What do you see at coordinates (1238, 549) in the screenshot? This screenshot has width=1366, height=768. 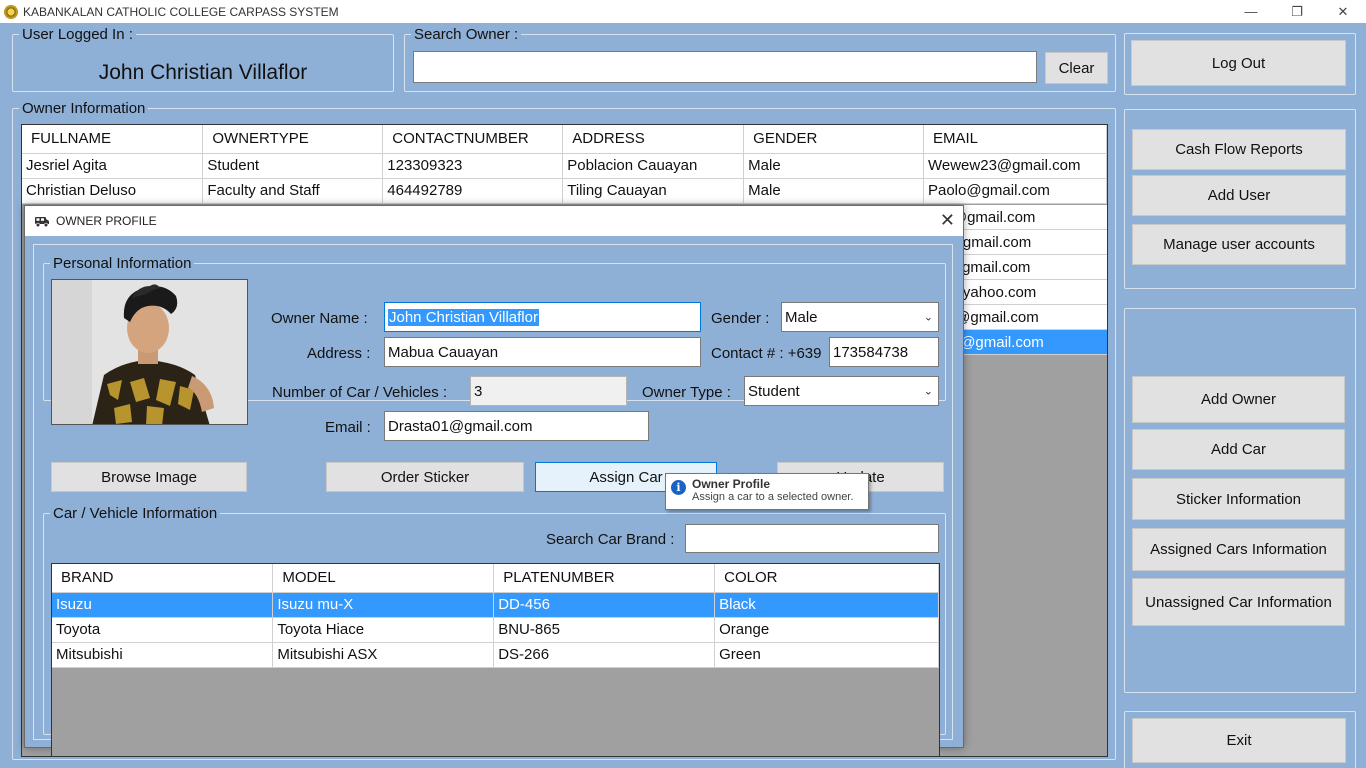 I see `side-menu-button-assigned-cars-information: Assigned Cars Information` at bounding box center [1238, 549].